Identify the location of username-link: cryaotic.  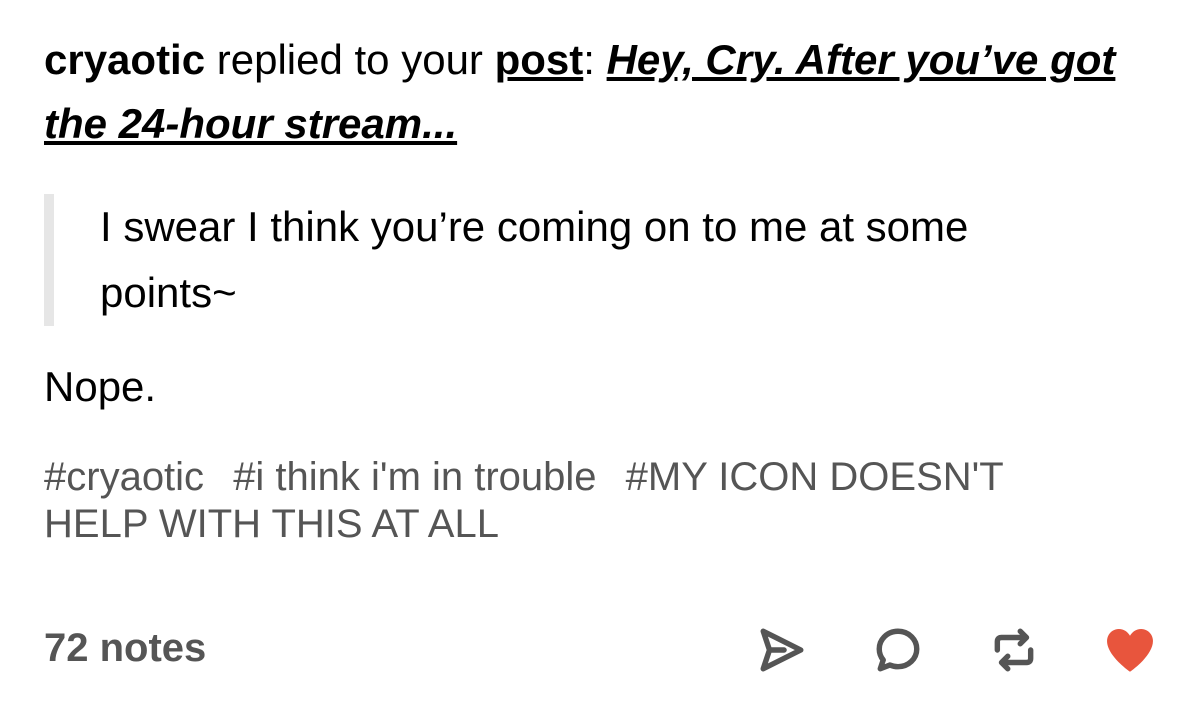
(124, 59).